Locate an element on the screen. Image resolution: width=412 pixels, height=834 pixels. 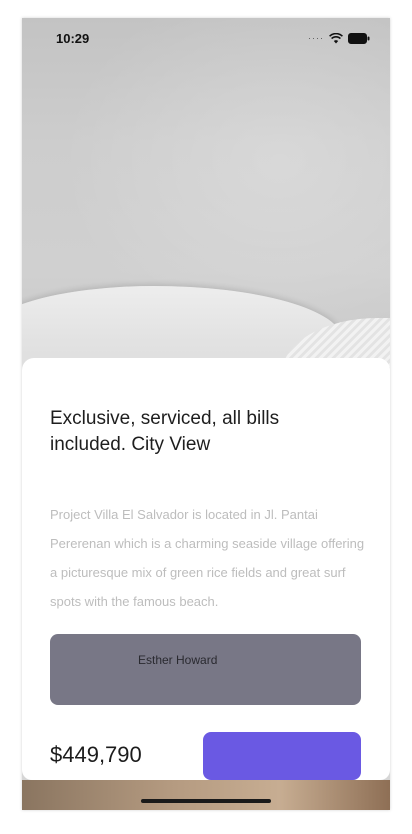
status-icons: ···· is located at coordinates (339, 38).